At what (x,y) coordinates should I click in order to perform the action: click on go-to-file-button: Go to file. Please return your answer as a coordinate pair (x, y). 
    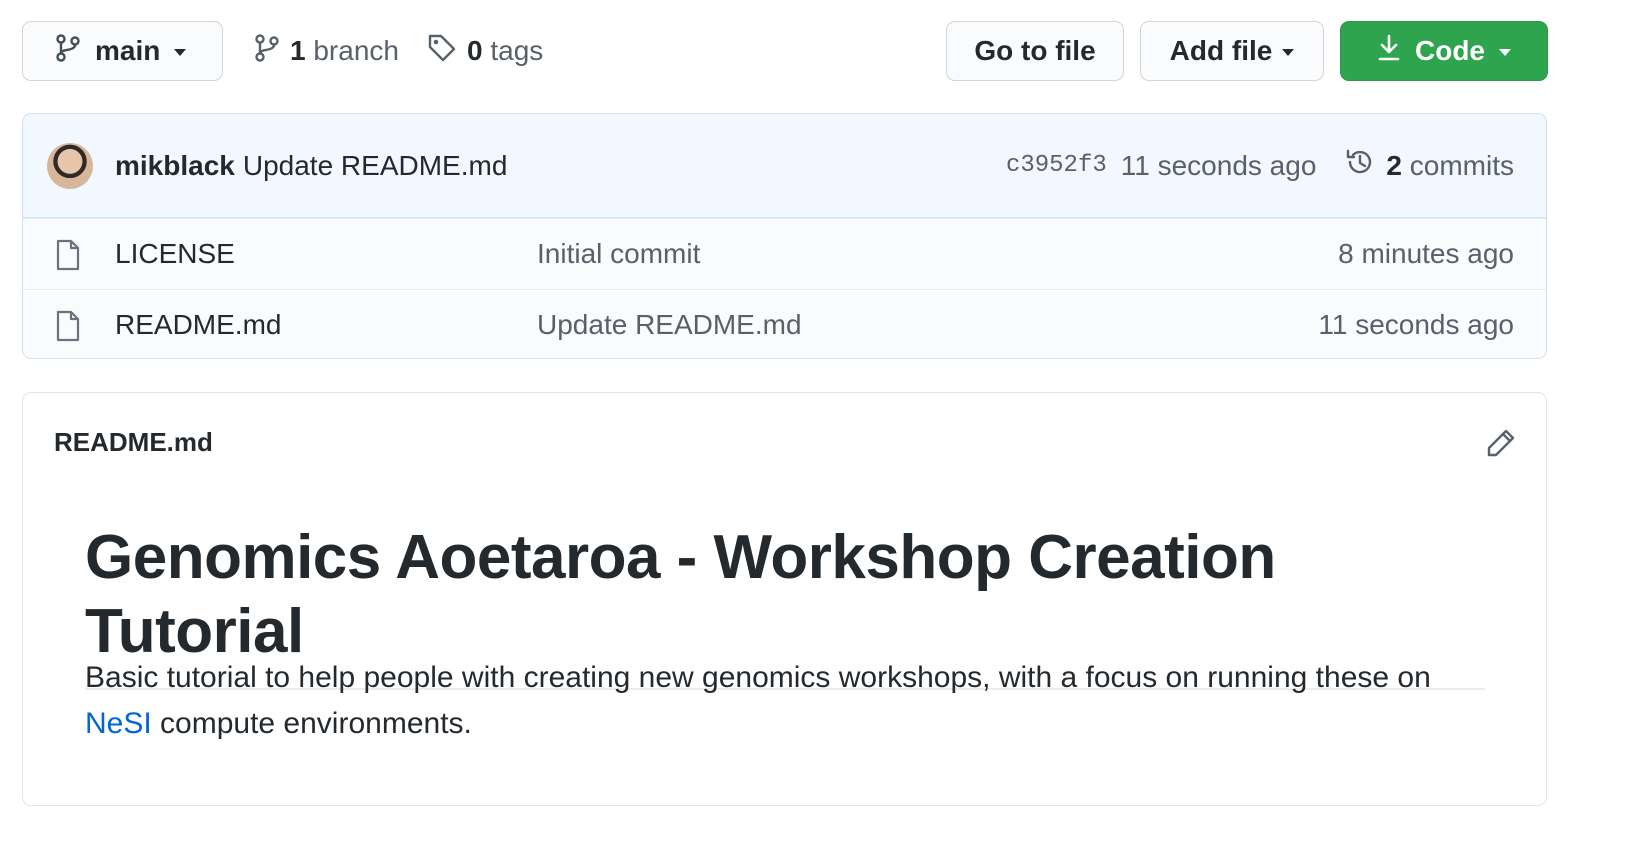
    Looking at the image, I should click on (1035, 51).